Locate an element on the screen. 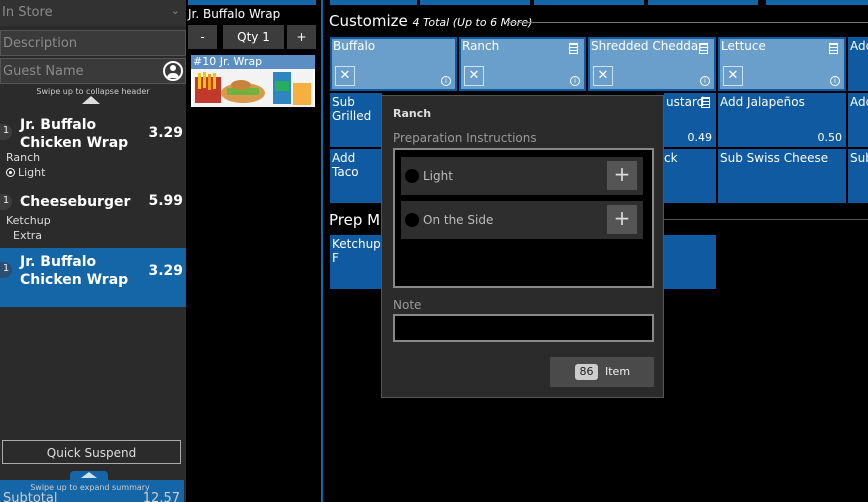 Image resolution: width=868 pixels, height=502 pixels. modifier-tile-sub-swiss-cheese: Sub Swiss Cheese is located at coordinates (782, 176).